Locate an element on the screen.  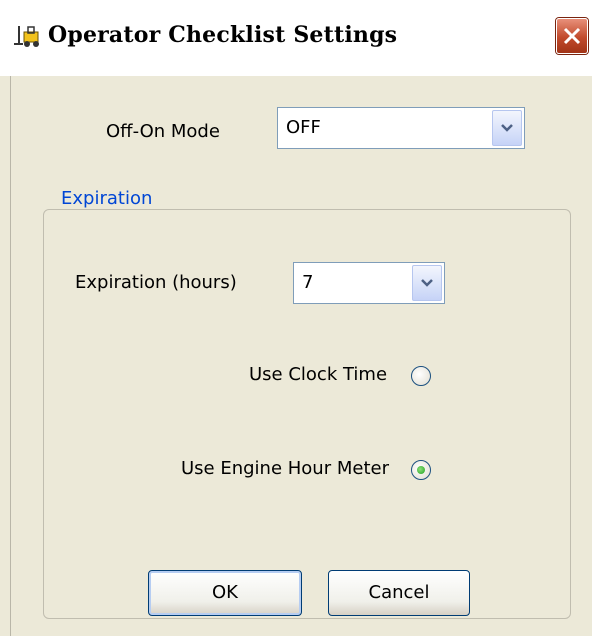
use-clock-time-radio is located at coordinates (421, 376).